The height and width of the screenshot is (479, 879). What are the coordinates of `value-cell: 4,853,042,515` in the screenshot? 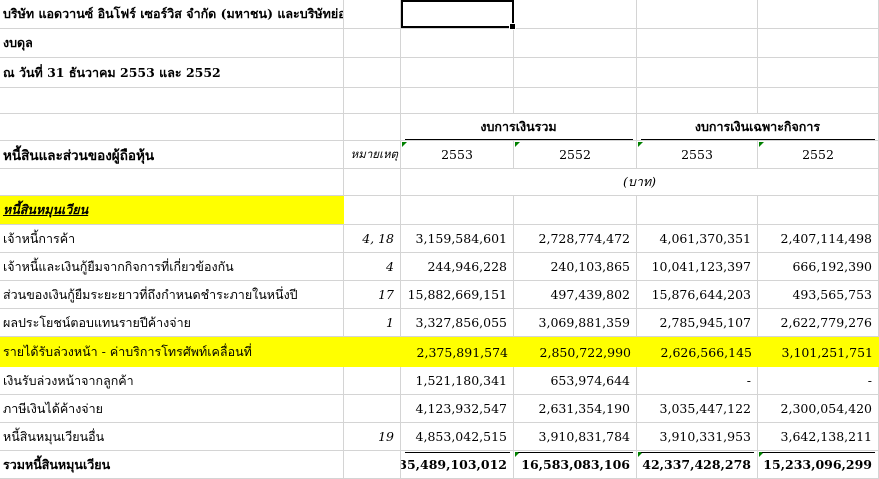 It's located at (457, 437).